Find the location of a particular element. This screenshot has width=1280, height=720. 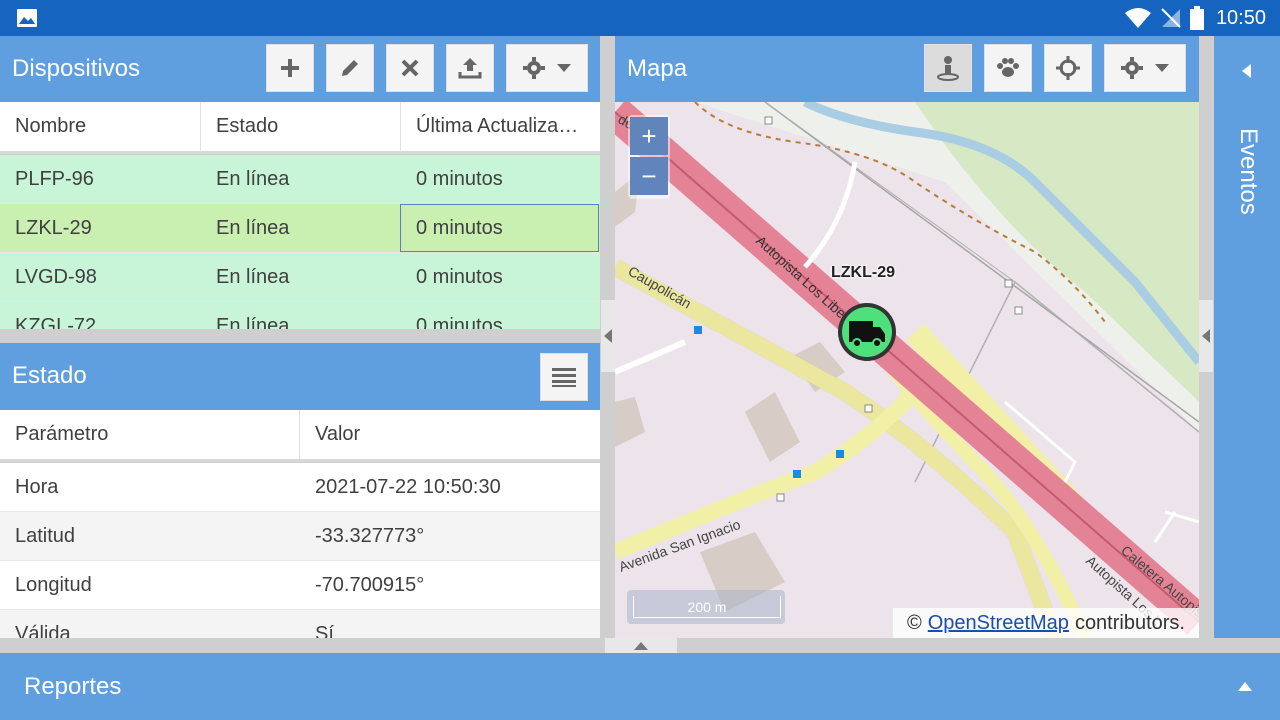

plus-icon is located at coordinates (290, 68).